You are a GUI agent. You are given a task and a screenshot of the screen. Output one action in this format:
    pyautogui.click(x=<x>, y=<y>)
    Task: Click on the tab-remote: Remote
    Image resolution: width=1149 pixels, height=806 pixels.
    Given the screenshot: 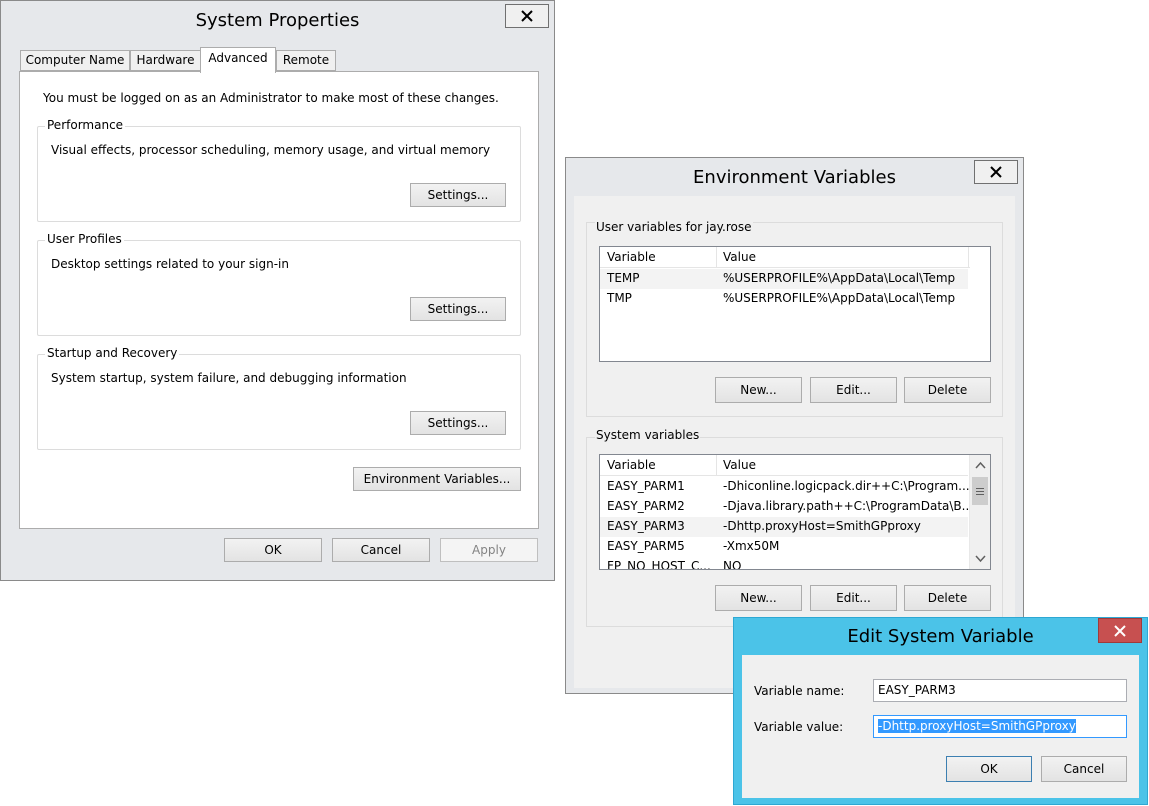 What is the action you would take?
    pyautogui.click(x=306, y=60)
    